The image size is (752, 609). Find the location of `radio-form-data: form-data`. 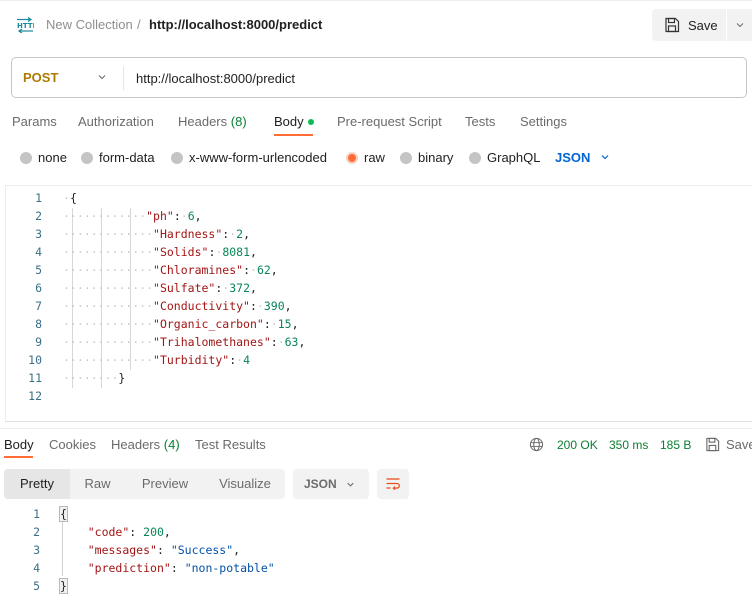

radio-form-data: form-data is located at coordinates (118, 157).